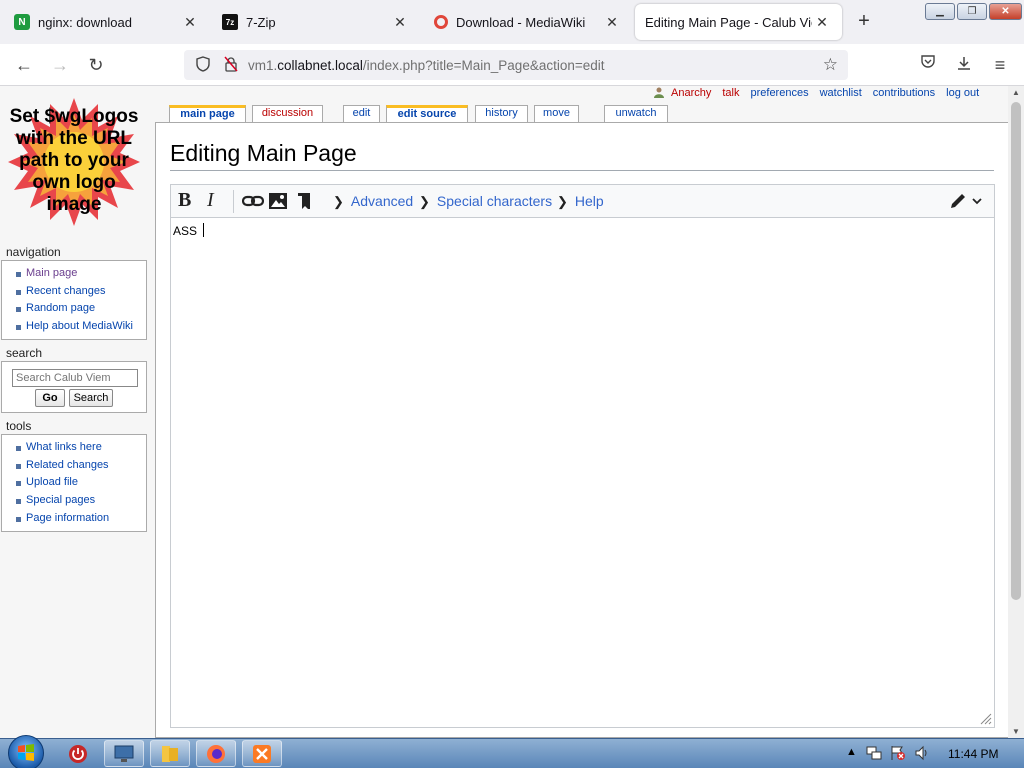  What do you see at coordinates (81, 309) in the screenshot?
I see `nav-item-random-page: Random page` at bounding box center [81, 309].